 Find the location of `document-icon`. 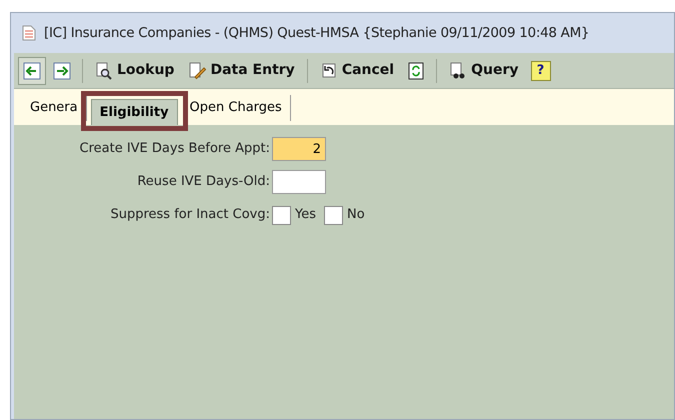

document-icon is located at coordinates (29, 33).